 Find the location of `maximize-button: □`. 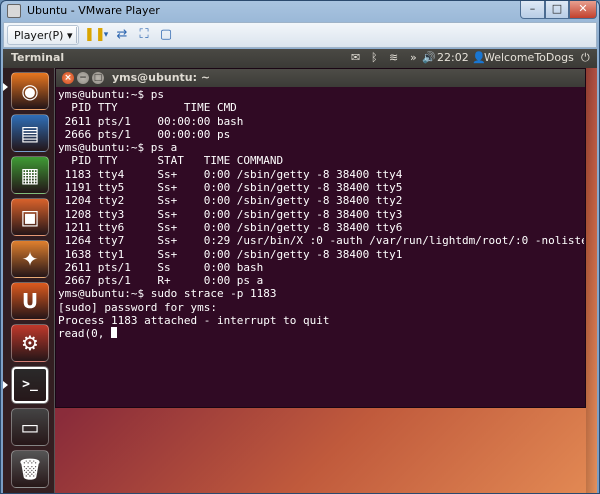

maximize-button: □ is located at coordinates (557, 10).